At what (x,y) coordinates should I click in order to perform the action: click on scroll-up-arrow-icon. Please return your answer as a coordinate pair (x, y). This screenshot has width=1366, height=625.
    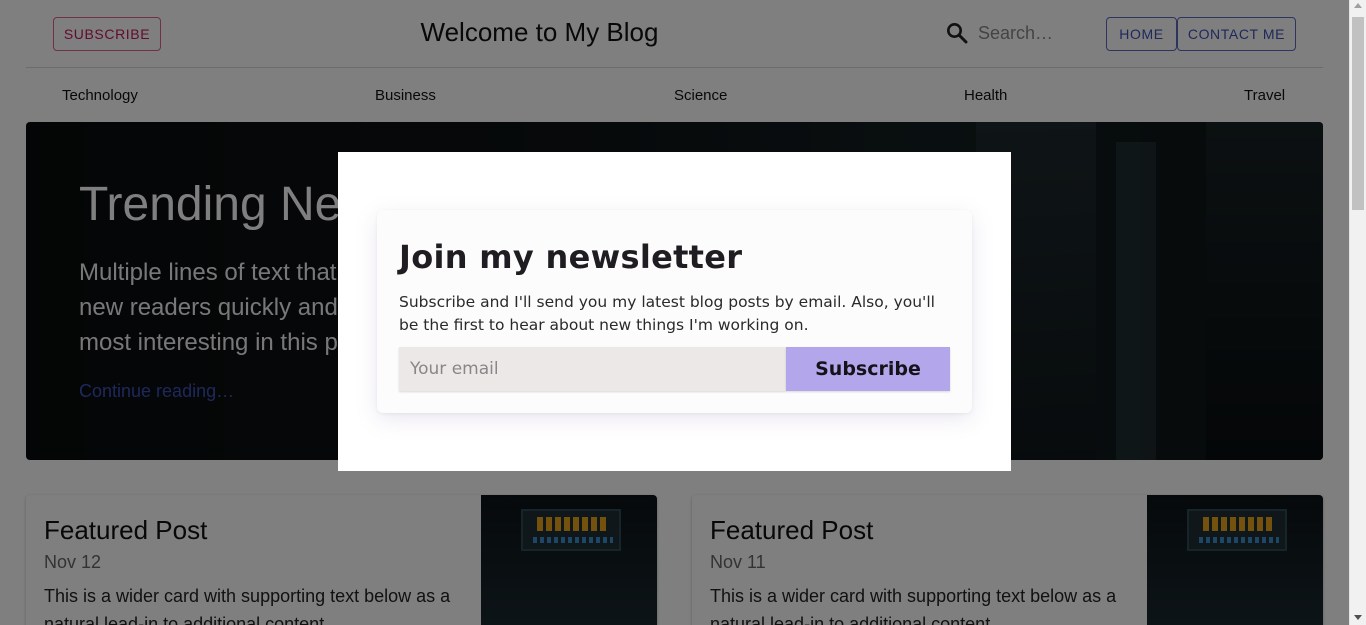
    Looking at the image, I should click on (1358, 5).